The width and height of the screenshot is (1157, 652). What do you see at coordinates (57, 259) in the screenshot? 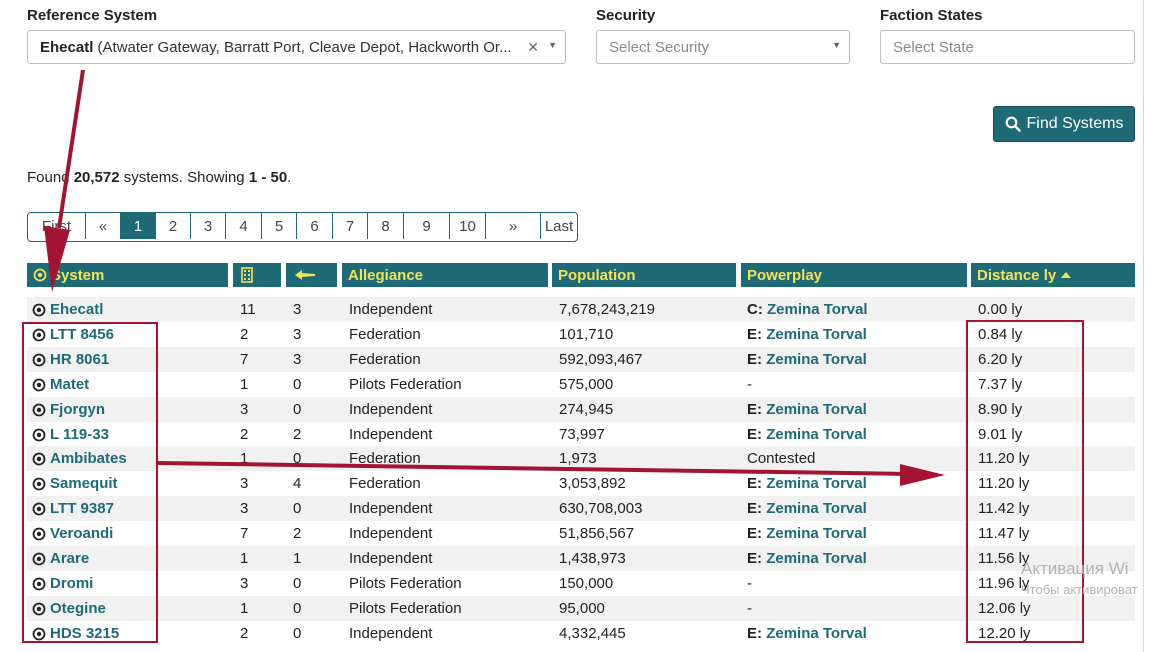
I see `annotation-arrowhead-down` at bounding box center [57, 259].